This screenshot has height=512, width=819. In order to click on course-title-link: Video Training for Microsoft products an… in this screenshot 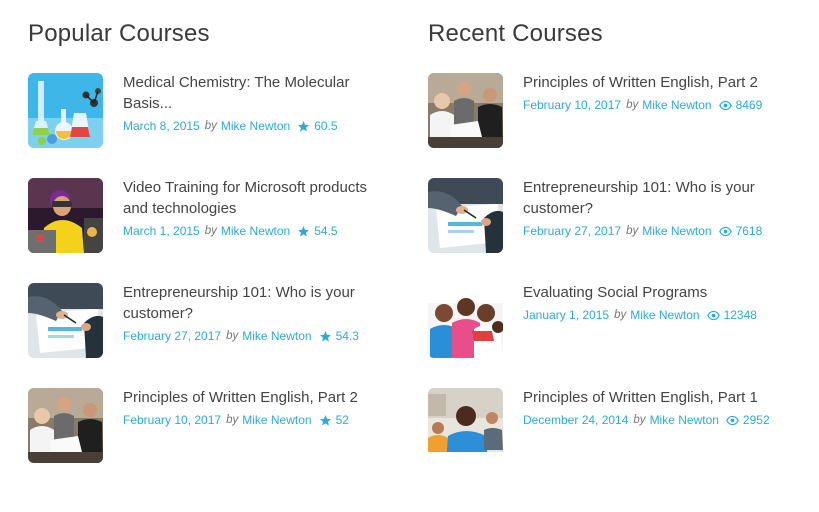, I will do `click(255, 198)`.